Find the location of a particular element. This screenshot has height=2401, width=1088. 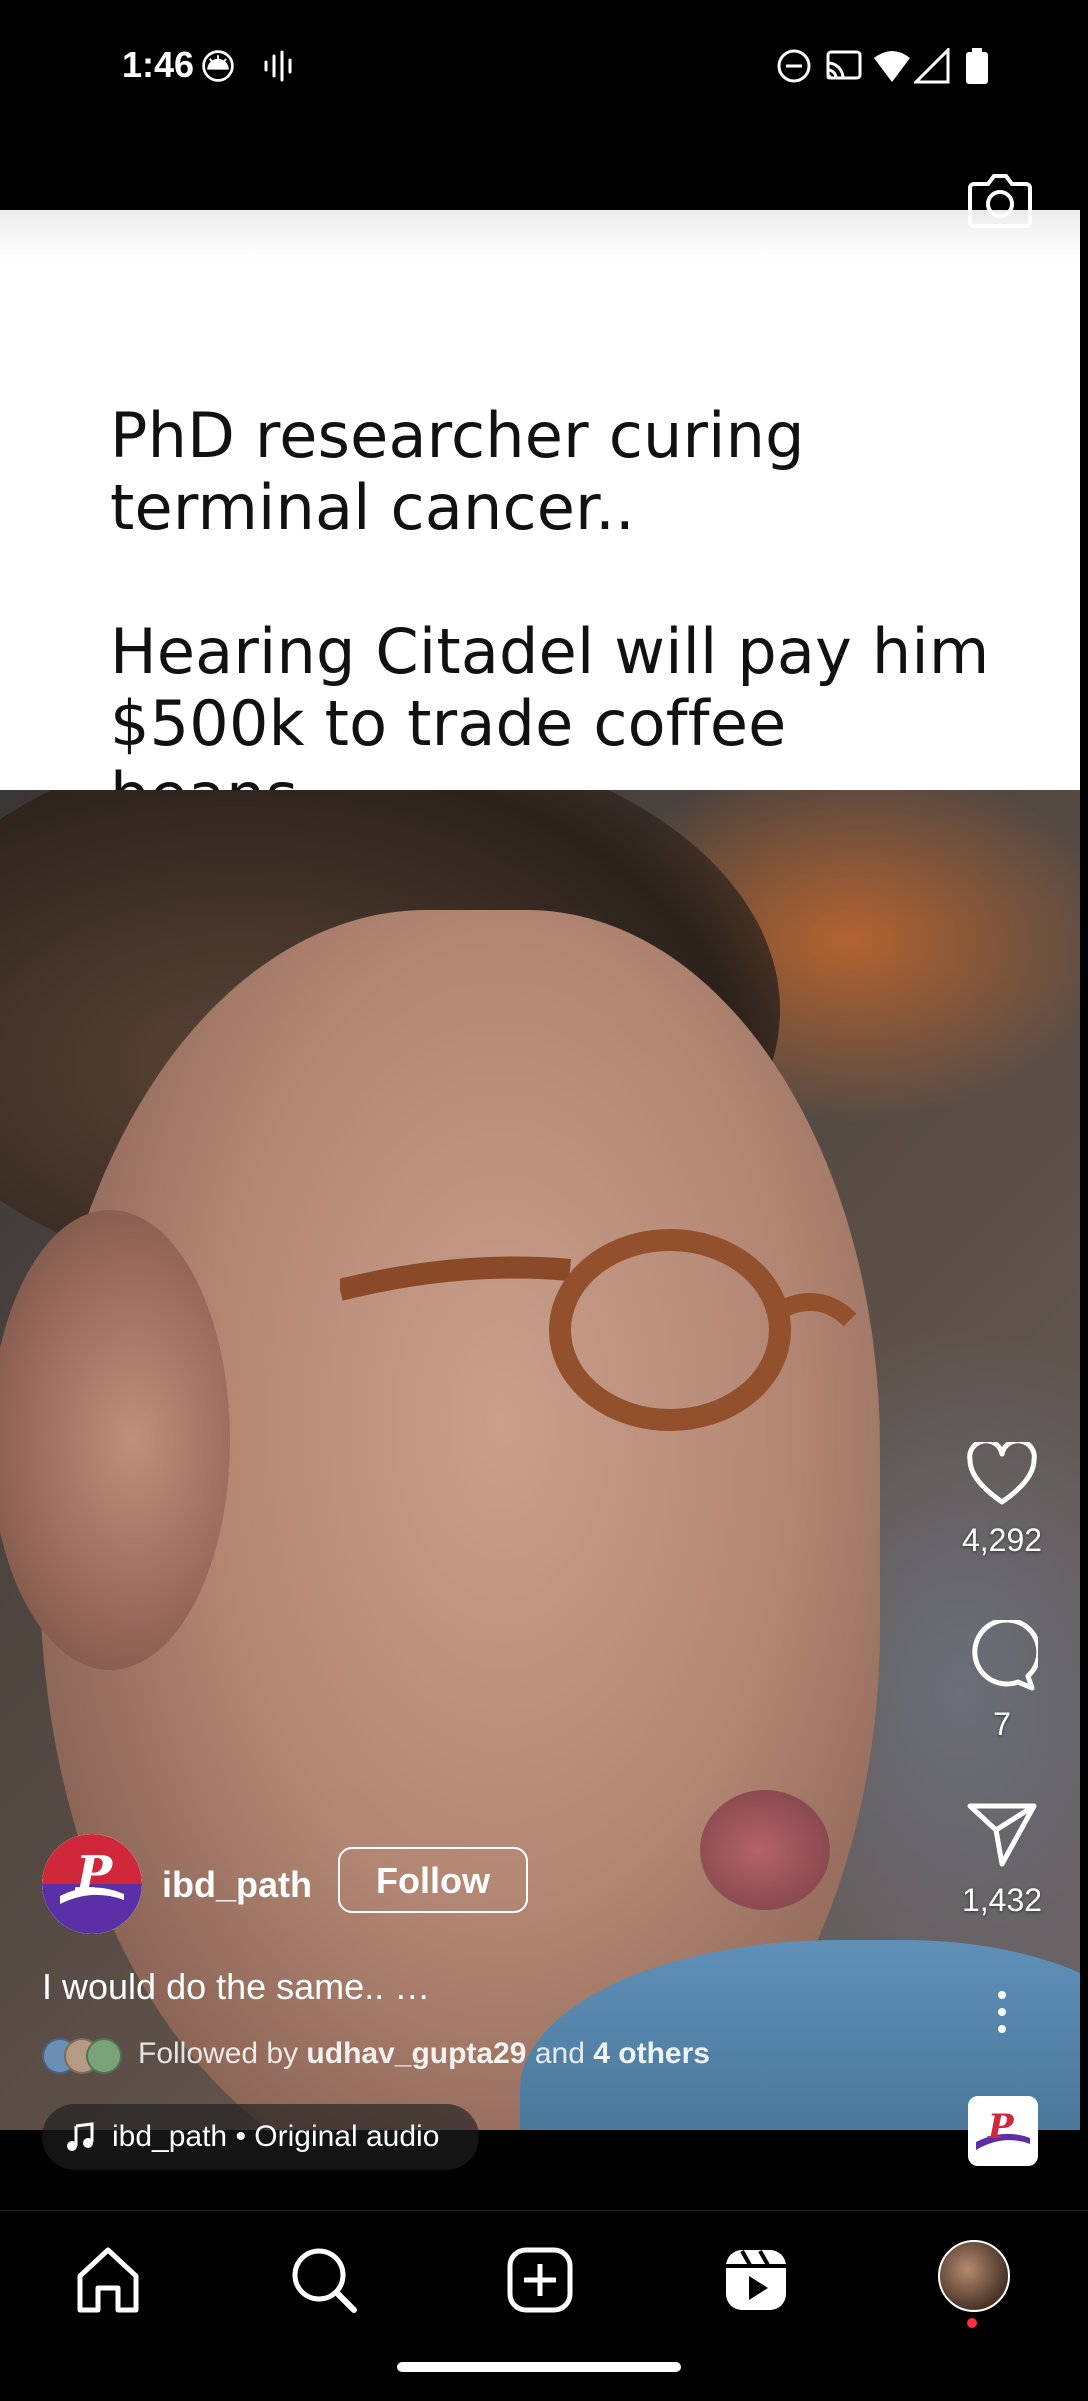

follow-button: Follow is located at coordinates (433, 1880).